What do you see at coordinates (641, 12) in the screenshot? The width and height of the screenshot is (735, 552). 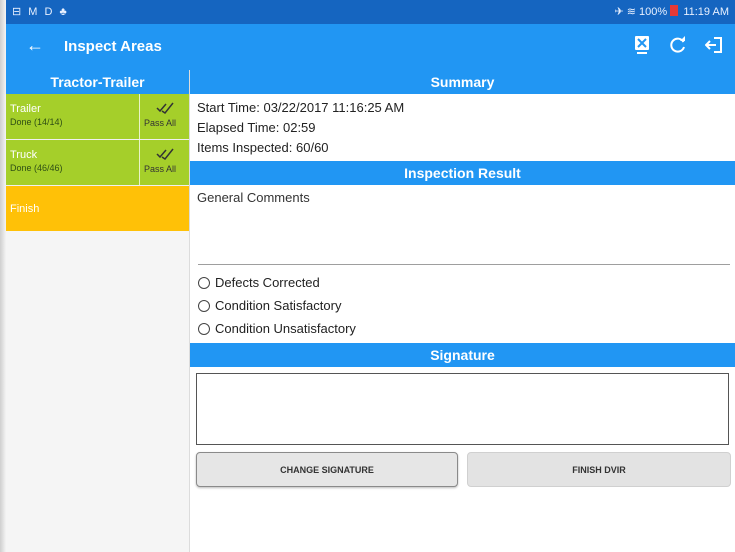 I see `status-indicators: ✈ ≋ 100%` at bounding box center [641, 12].